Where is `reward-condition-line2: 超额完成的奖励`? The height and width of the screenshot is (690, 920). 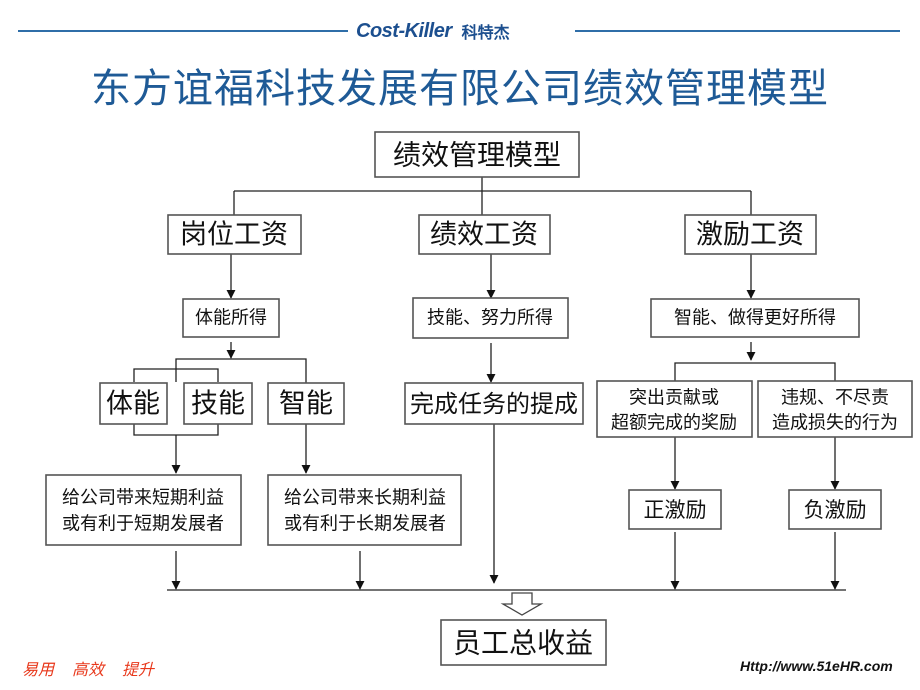
reward-condition-line2: 超额完成的奖励 is located at coordinates (674, 423).